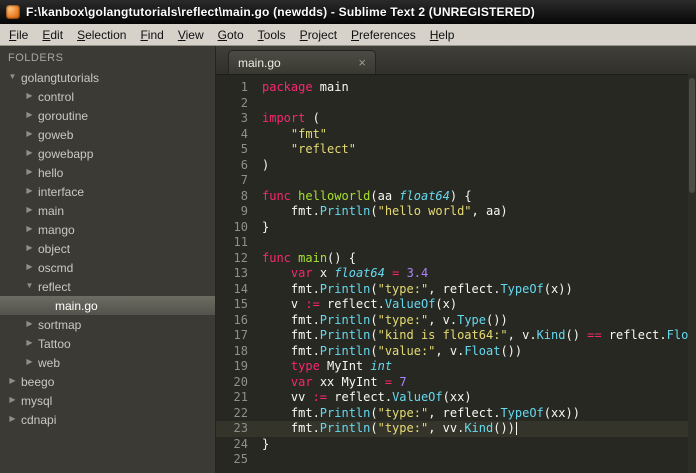 Image resolution: width=696 pixels, height=473 pixels. I want to click on menu-item-project: Project, so click(318, 35).